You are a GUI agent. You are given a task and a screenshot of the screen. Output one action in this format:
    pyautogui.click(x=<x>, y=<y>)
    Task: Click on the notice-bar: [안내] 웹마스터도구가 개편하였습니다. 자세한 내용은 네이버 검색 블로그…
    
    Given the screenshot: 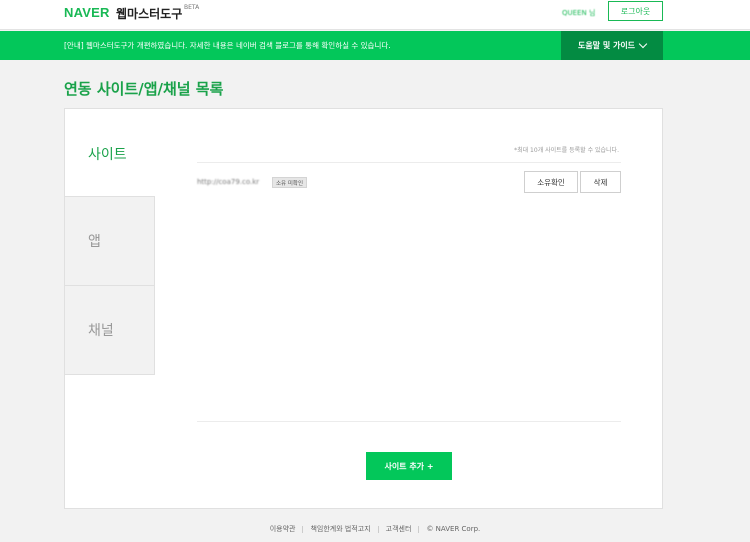 What is the action you would take?
    pyautogui.click(x=375, y=45)
    